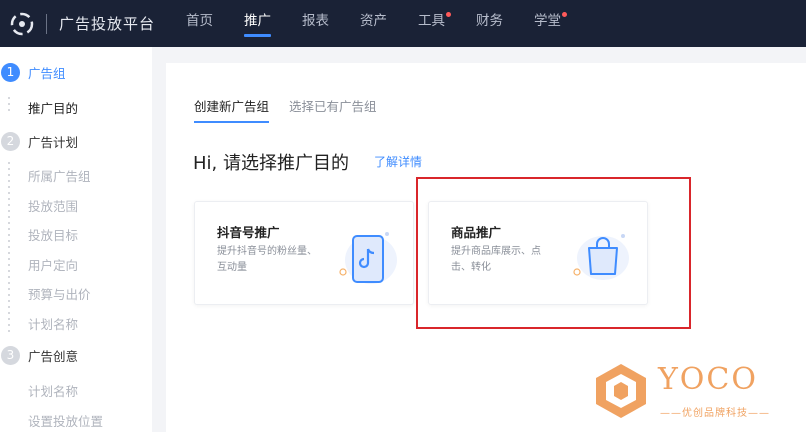 The width and height of the screenshot is (806, 432). I want to click on yoco-logo-icon, so click(621, 391).